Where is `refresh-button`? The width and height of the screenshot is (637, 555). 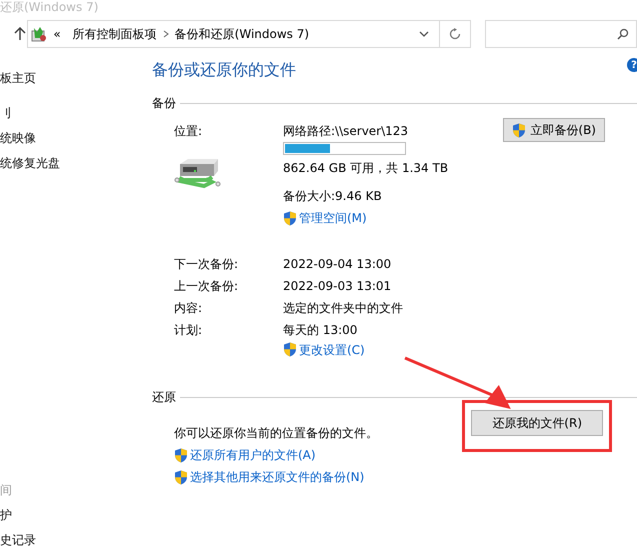 refresh-button is located at coordinates (456, 34).